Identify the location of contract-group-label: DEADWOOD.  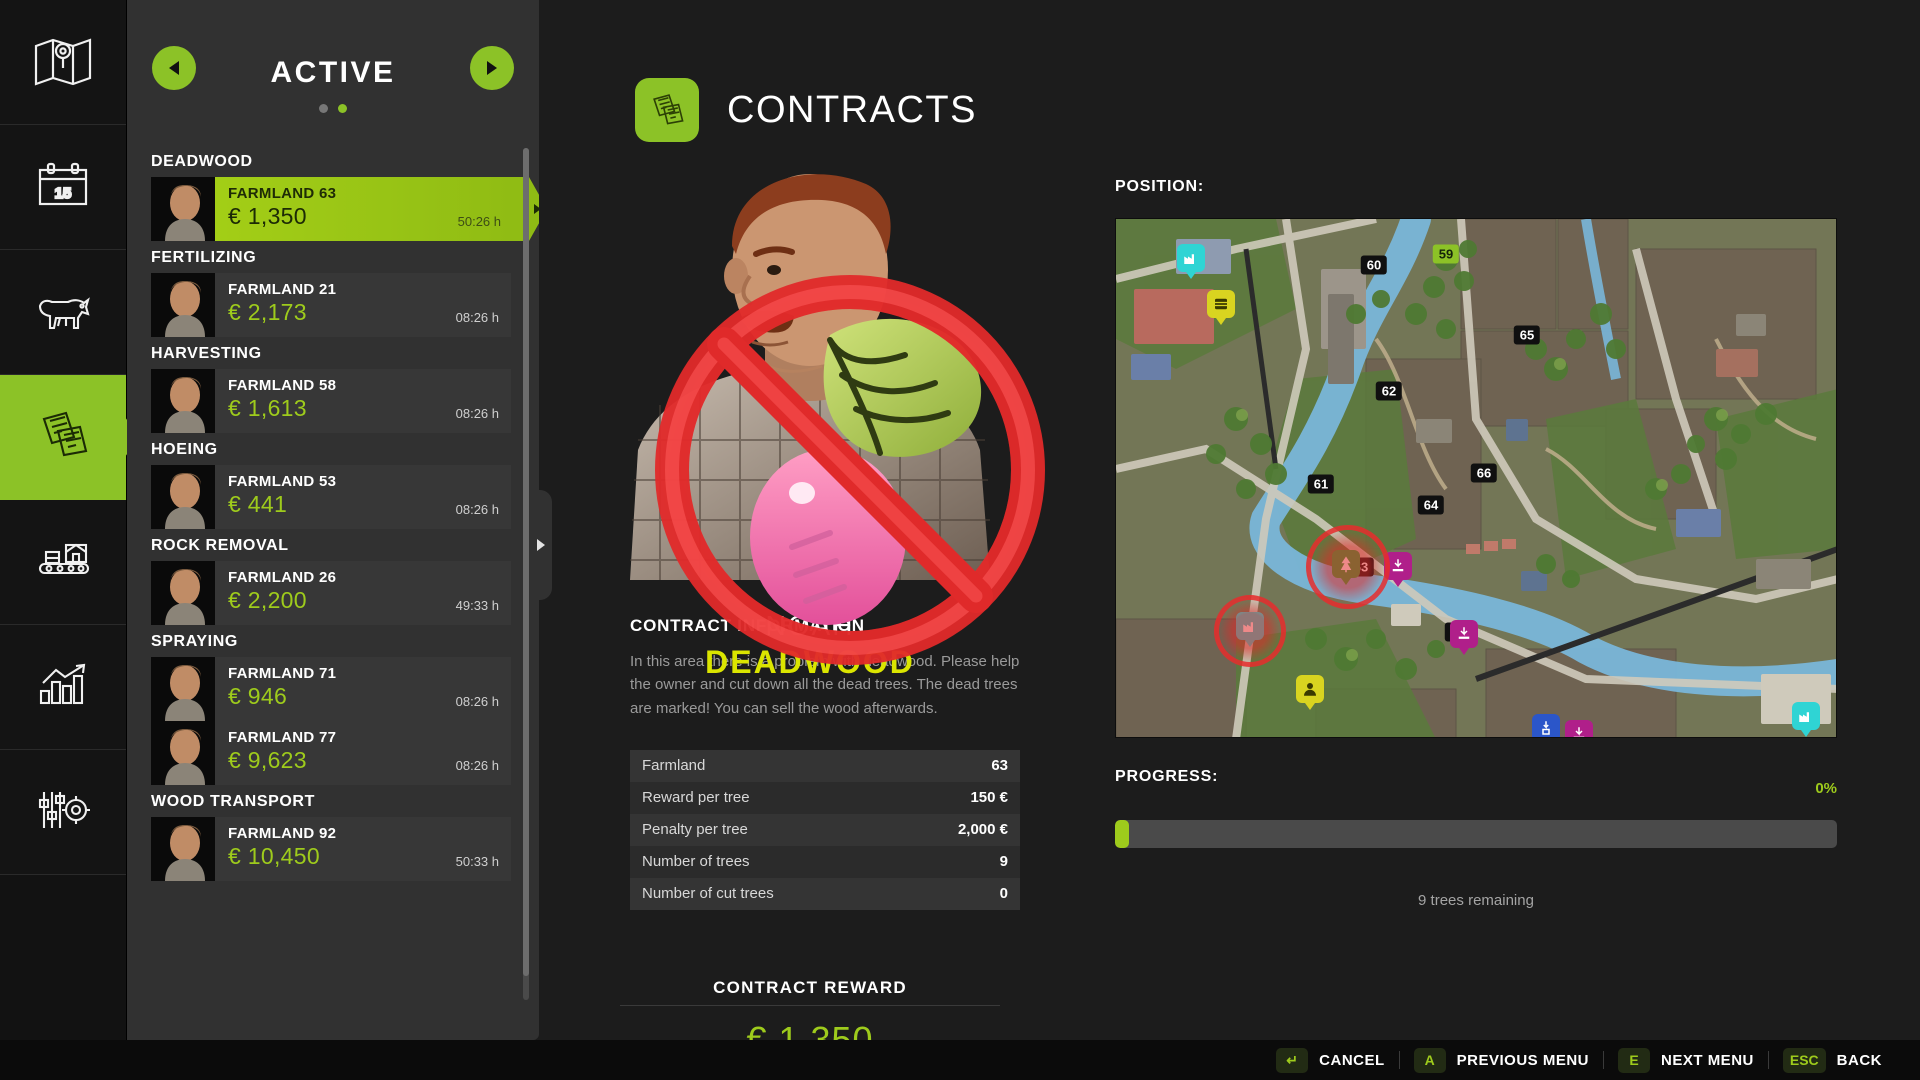
(202, 161).